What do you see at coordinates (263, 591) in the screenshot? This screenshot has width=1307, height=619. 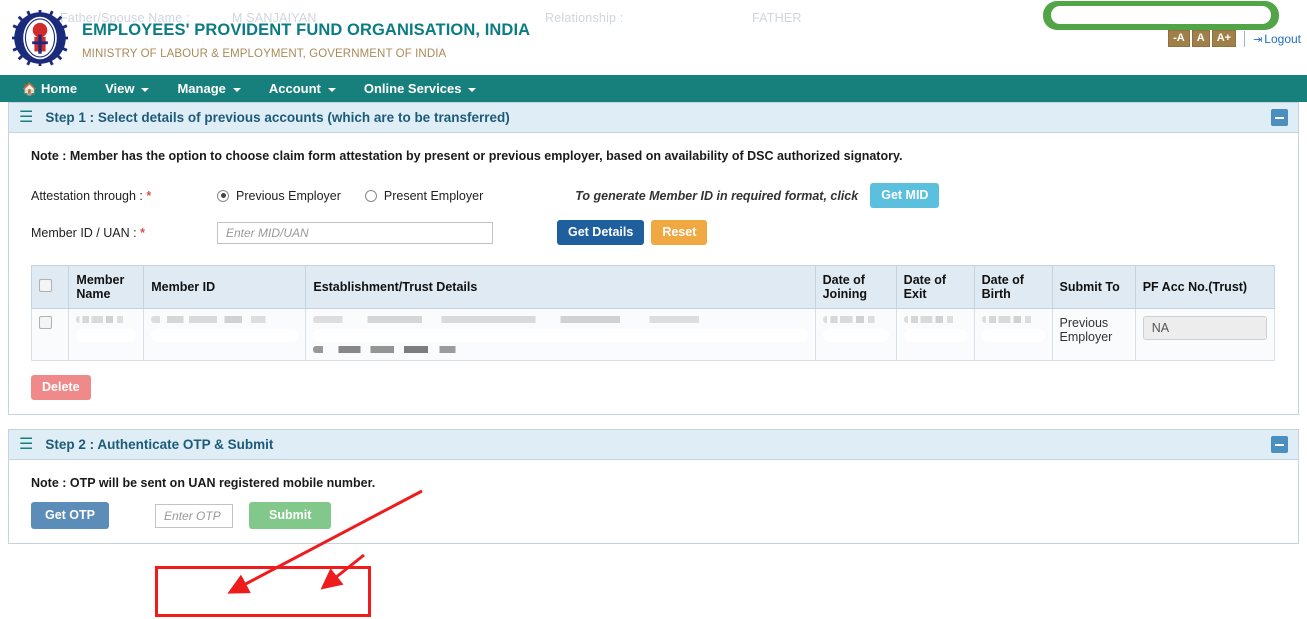 I see `annotation-red-rectangle` at bounding box center [263, 591].